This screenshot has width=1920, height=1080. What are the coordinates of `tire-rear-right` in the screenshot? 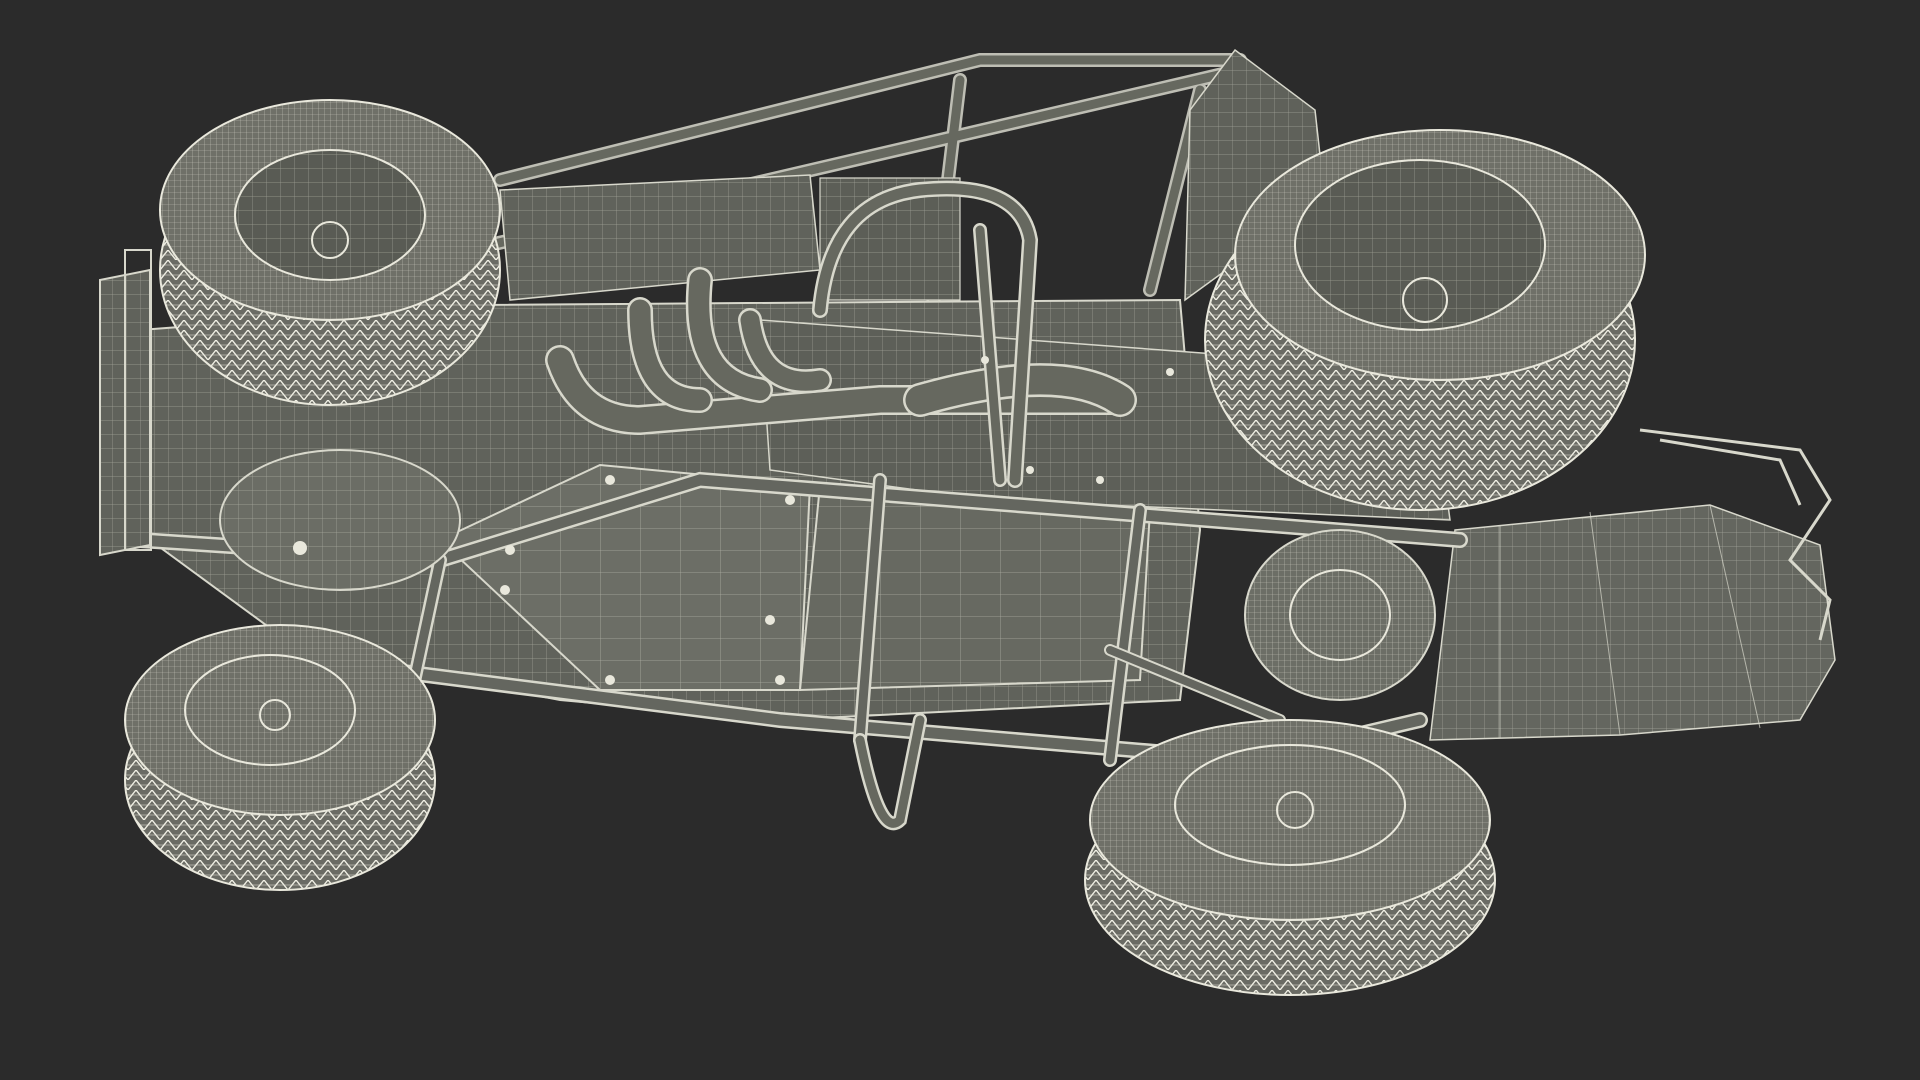 It's located at (1425, 320).